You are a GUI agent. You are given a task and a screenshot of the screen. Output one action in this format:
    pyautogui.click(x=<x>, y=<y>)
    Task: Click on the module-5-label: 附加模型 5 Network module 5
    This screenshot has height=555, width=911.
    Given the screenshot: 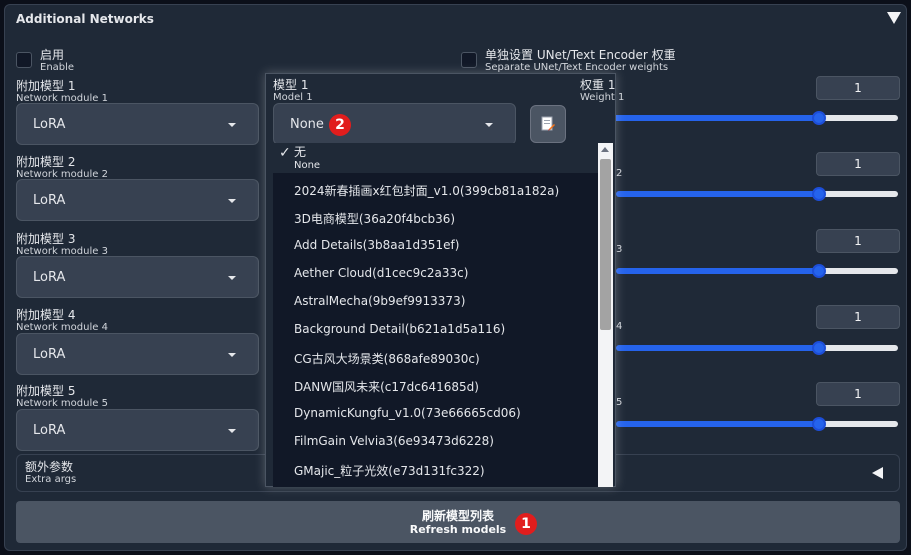 What is the action you would take?
    pyautogui.click(x=62, y=397)
    